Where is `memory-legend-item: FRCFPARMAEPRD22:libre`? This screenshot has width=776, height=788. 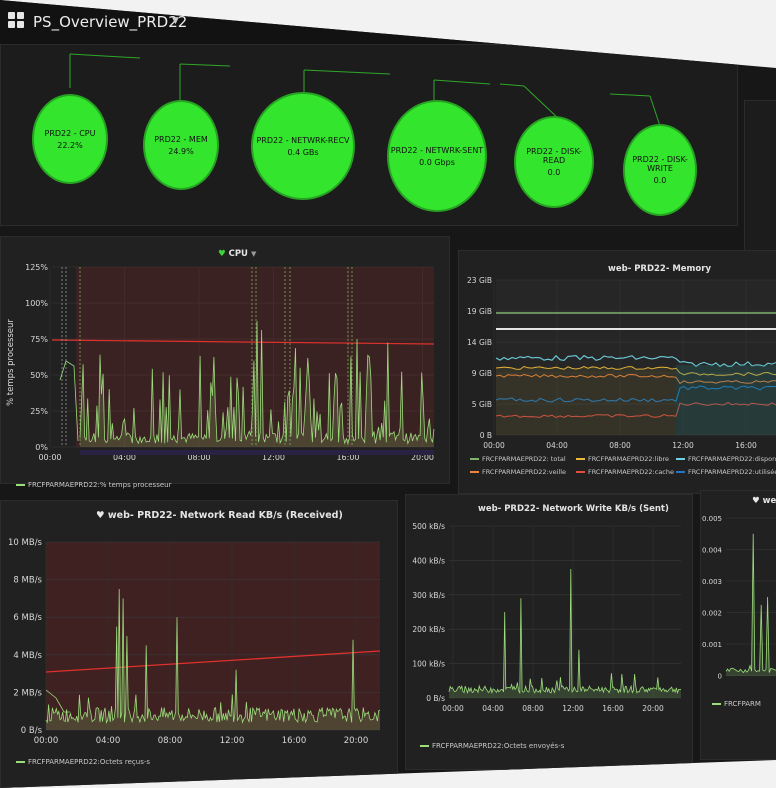 memory-legend-item: FRCFPARMAEPRD22:libre is located at coordinates (622, 459).